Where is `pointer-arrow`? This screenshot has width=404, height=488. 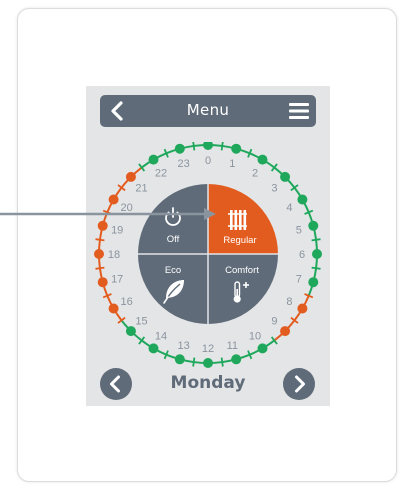 pointer-arrow is located at coordinates (108, 214).